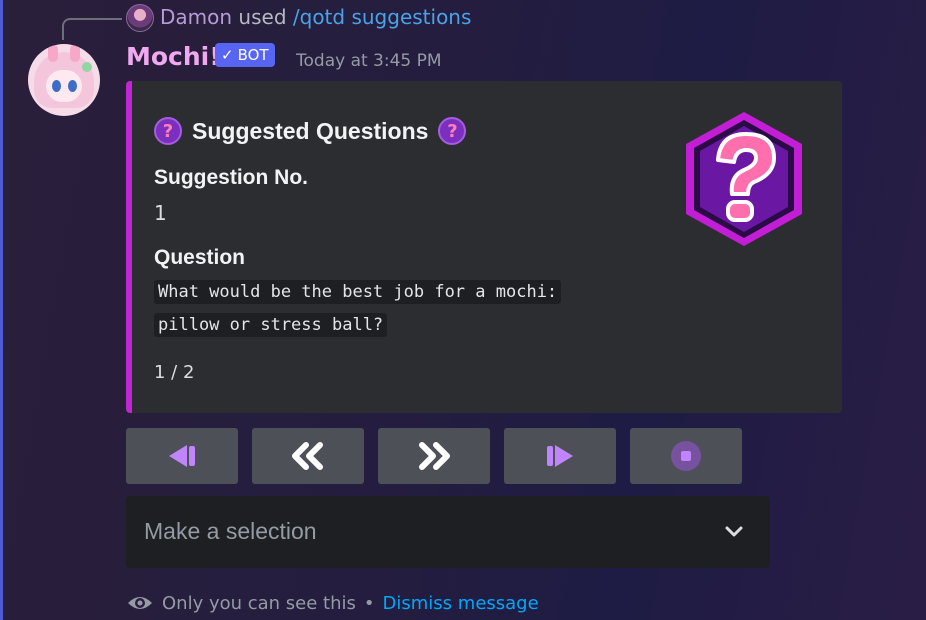 The height and width of the screenshot is (620, 926). I want to click on first-page-button, so click(182, 456).